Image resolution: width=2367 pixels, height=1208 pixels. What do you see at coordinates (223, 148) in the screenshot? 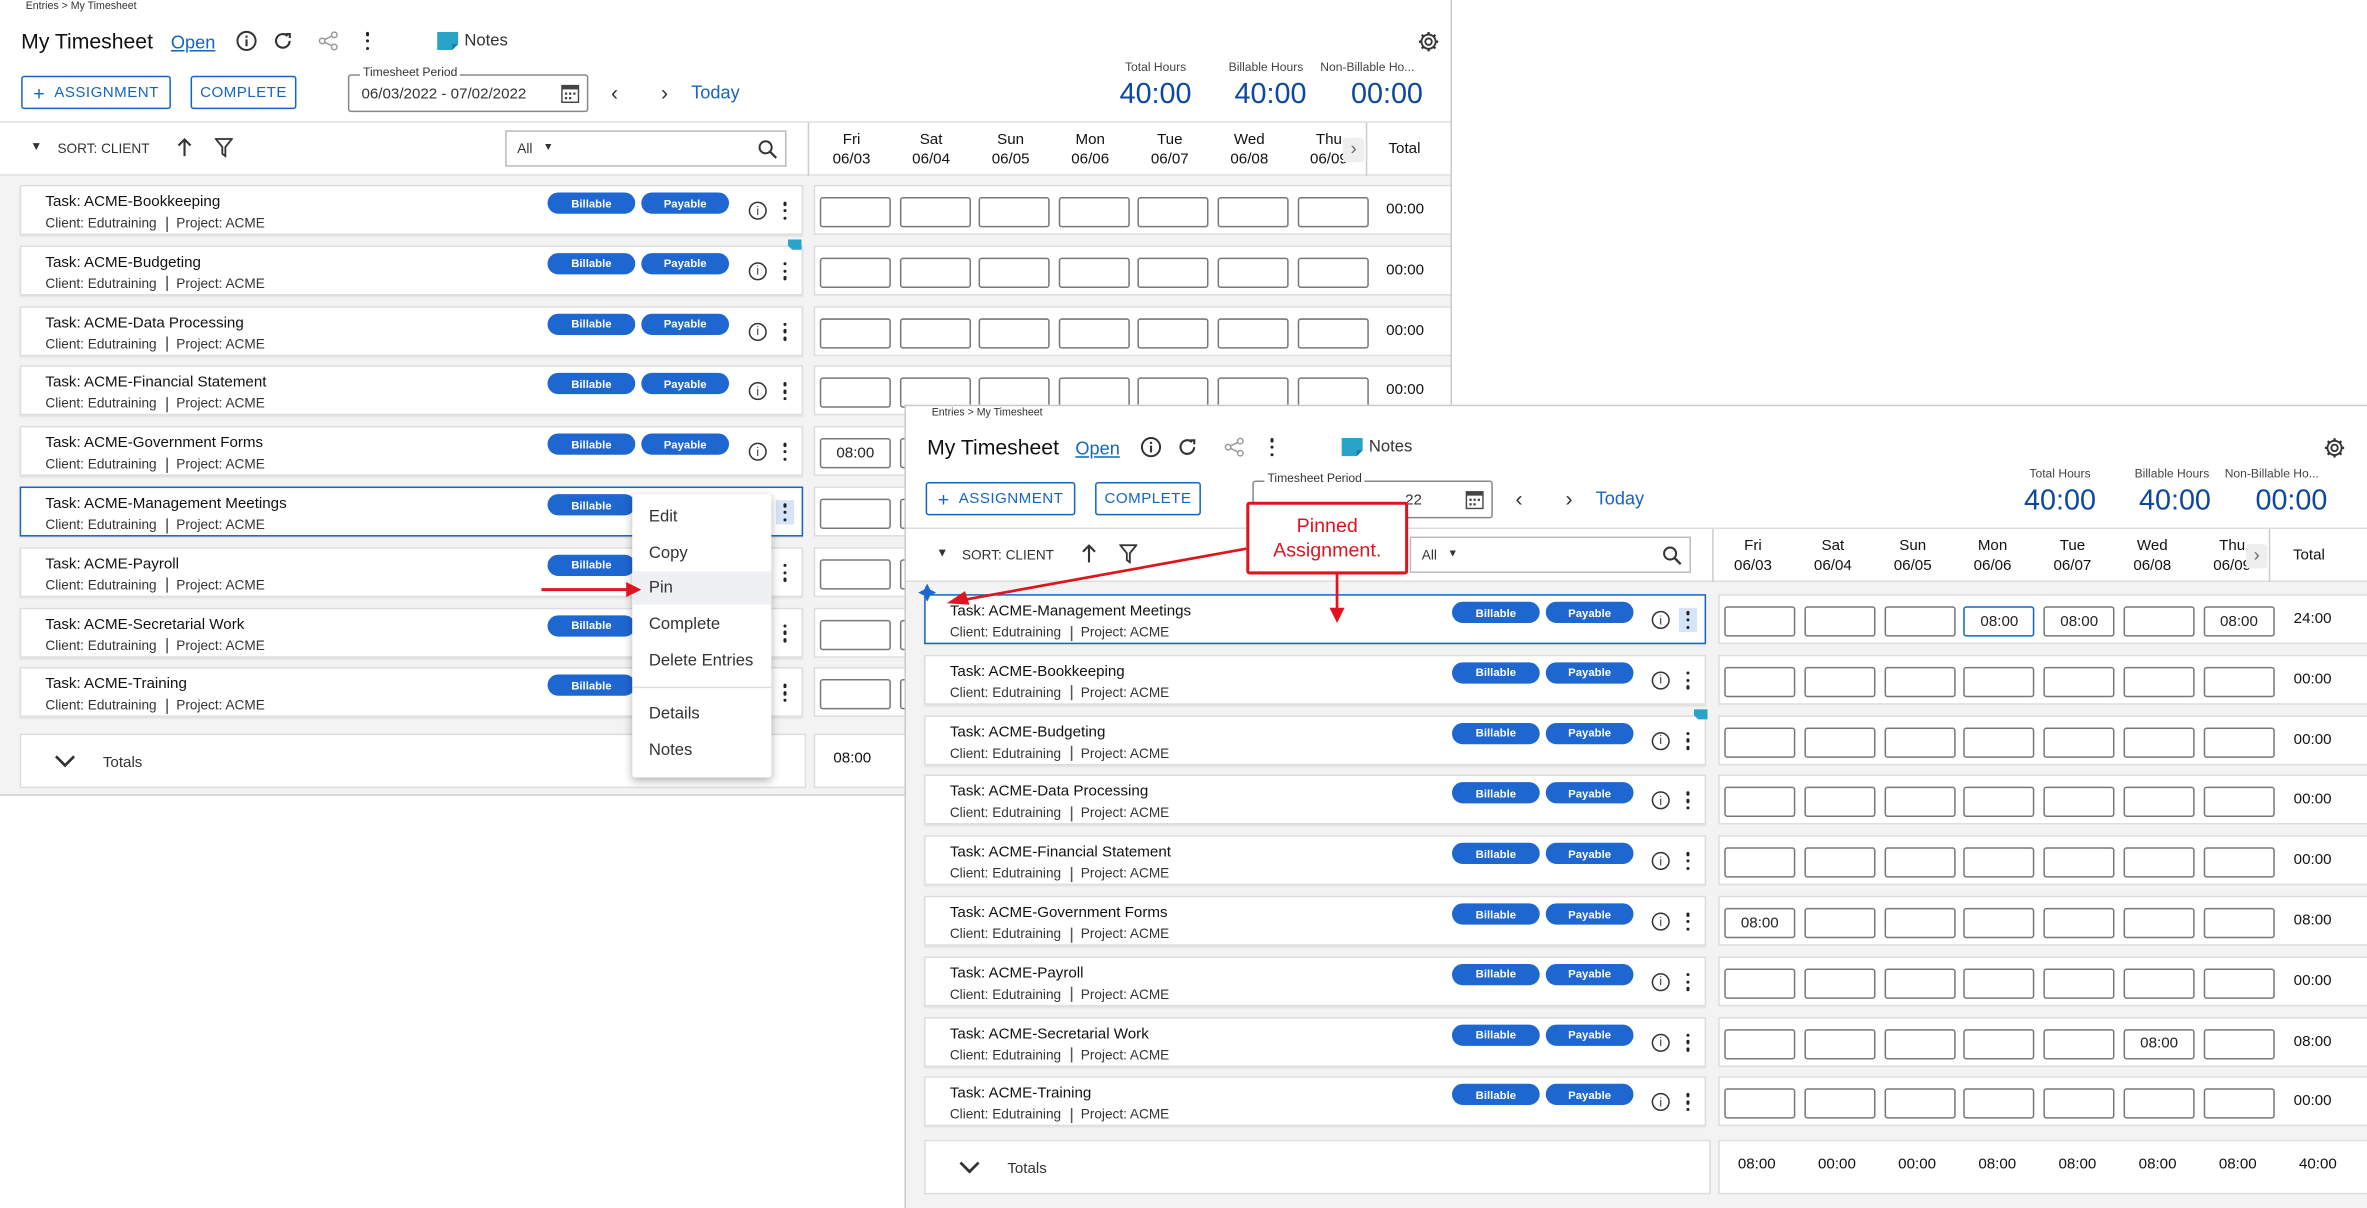
I see `filter-icon` at bounding box center [223, 148].